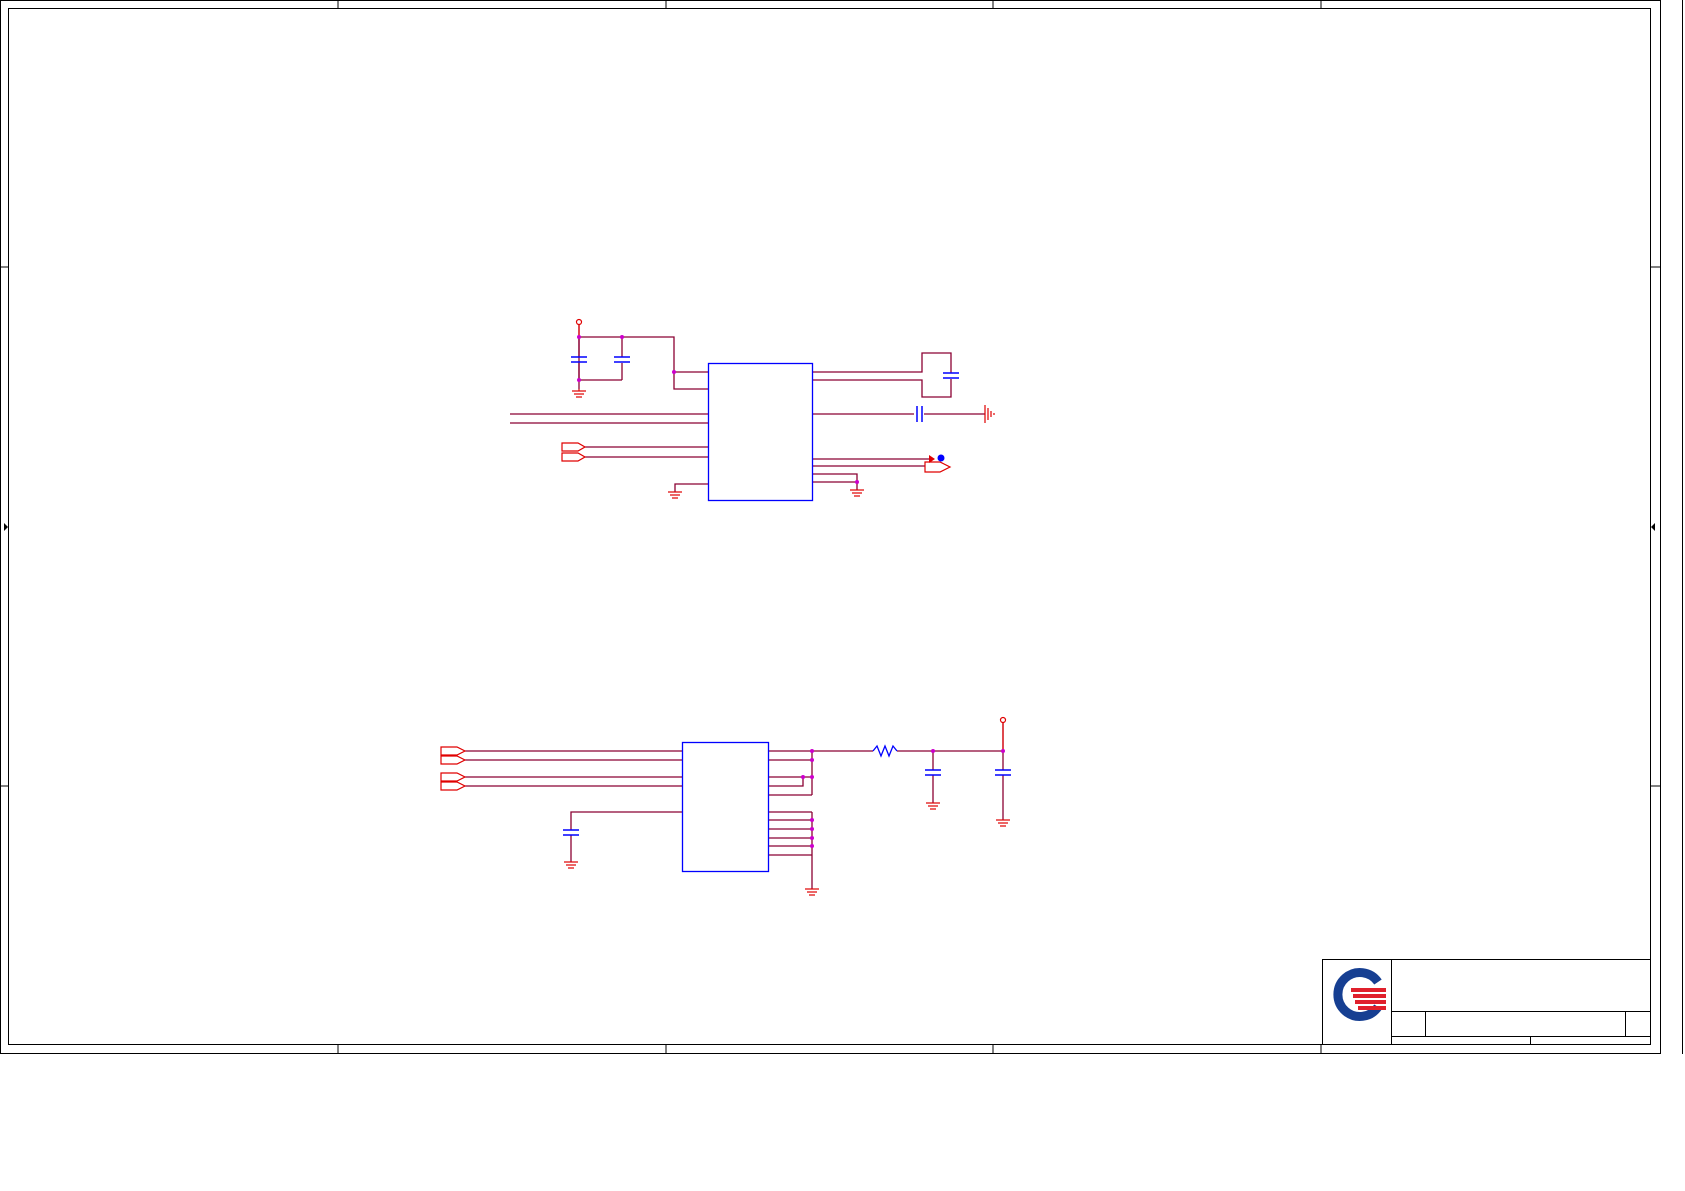 The height and width of the screenshot is (1191, 1685). What do you see at coordinates (787, 849) in the screenshot?
I see `lower-ground-symbols` at bounding box center [787, 849].